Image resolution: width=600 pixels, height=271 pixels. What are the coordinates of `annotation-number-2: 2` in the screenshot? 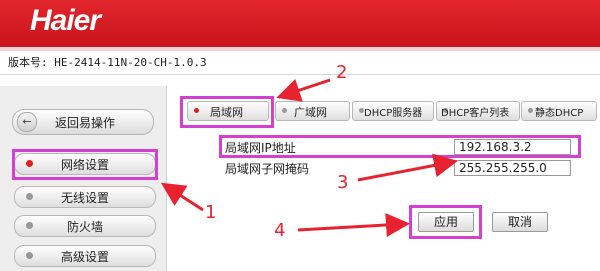 It's located at (342, 72).